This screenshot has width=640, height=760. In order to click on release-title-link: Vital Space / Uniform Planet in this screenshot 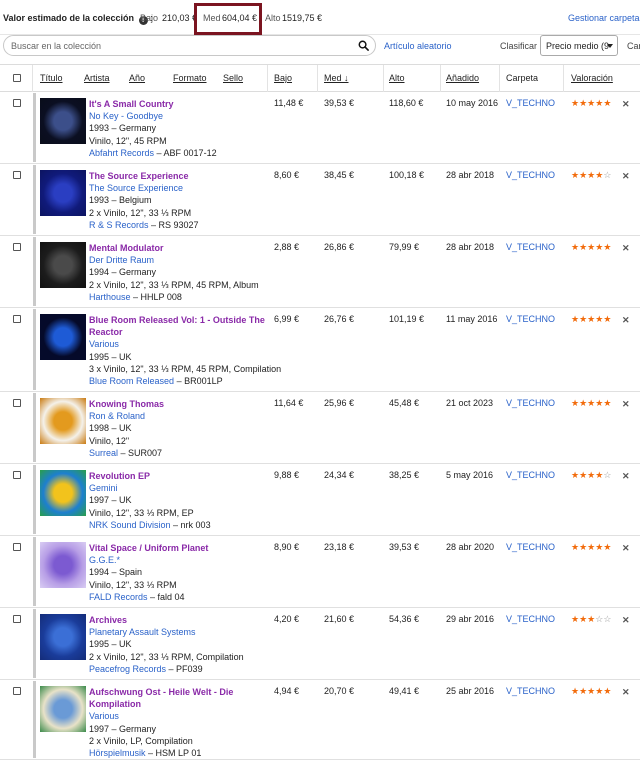, I will do `click(178, 548)`.